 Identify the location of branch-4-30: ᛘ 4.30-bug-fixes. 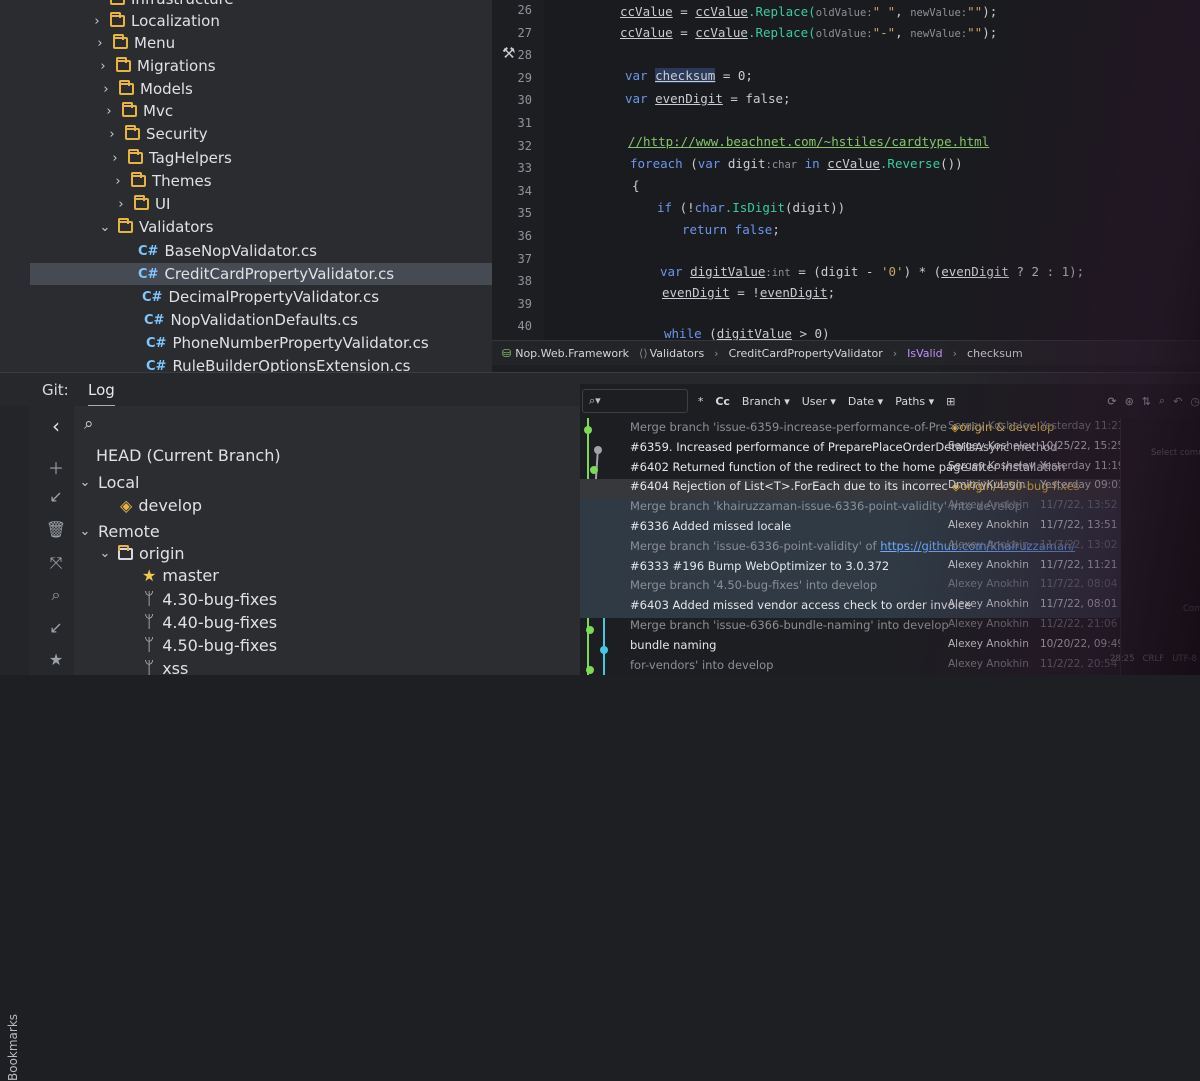
(210, 599).